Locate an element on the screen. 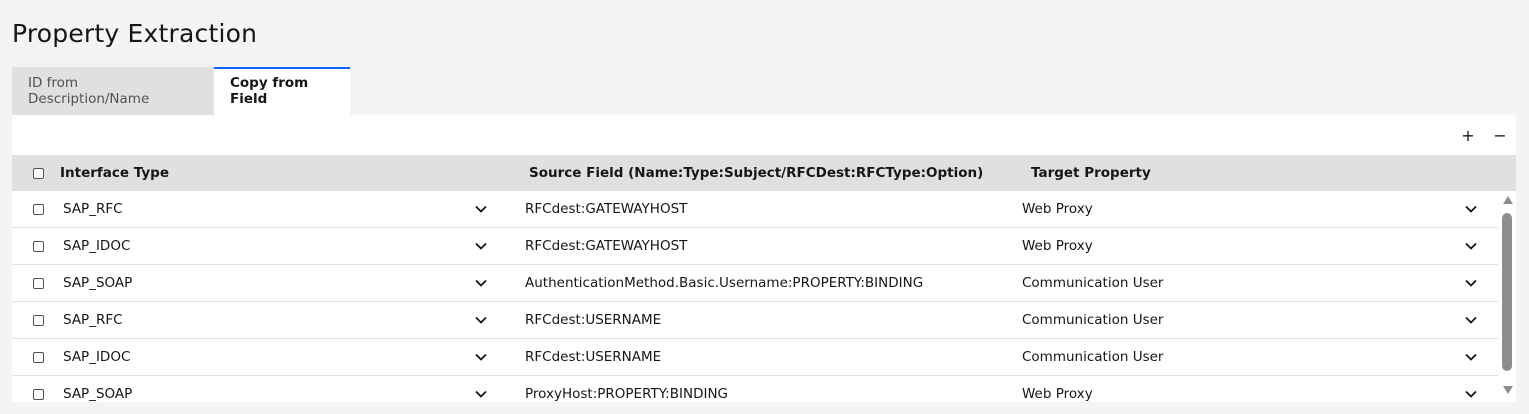  vertical-scrollbar is located at coordinates (1508, 296).